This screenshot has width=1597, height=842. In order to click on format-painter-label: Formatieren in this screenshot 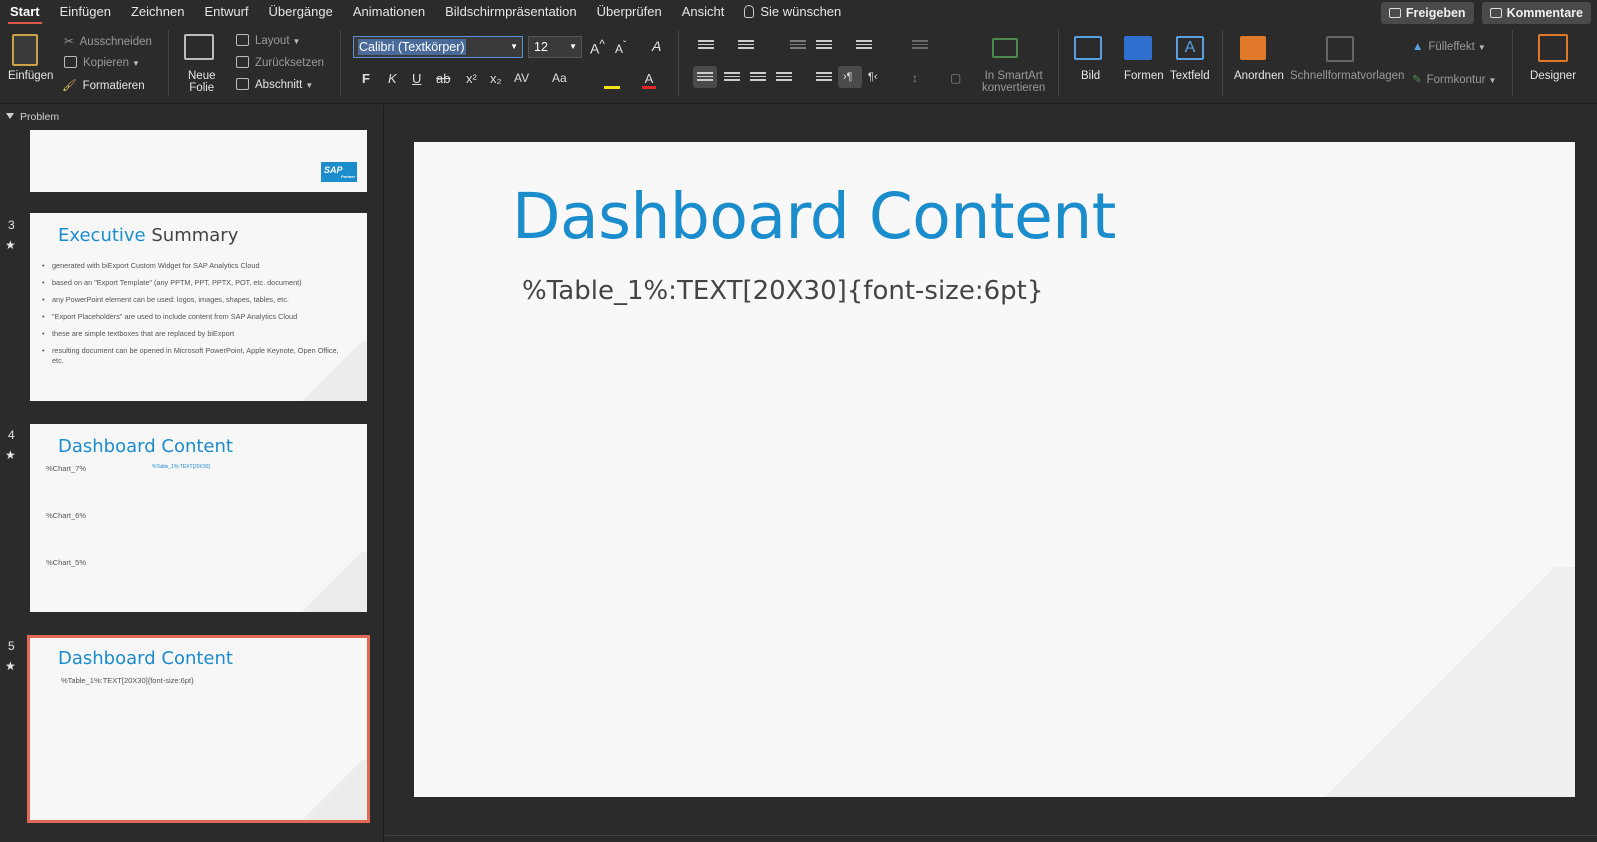, I will do `click(113, 86)`.